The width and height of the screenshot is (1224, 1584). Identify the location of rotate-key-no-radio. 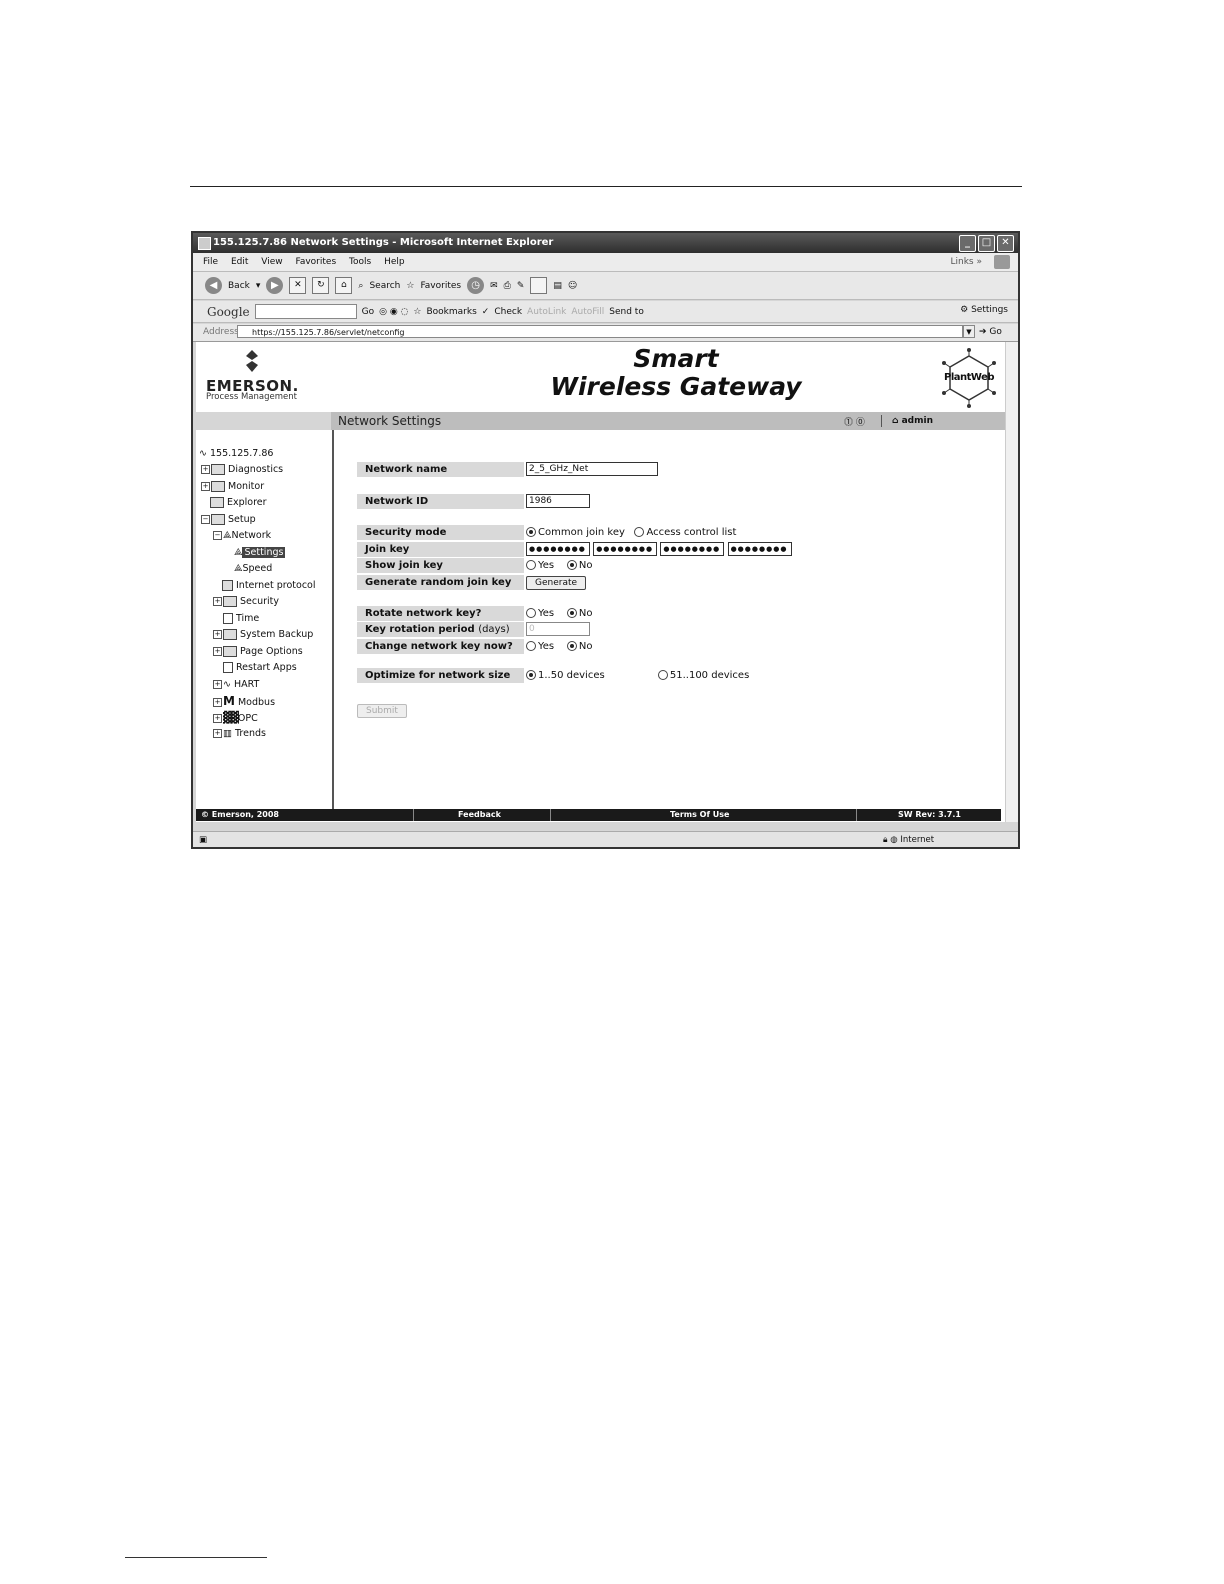
(571, 613).